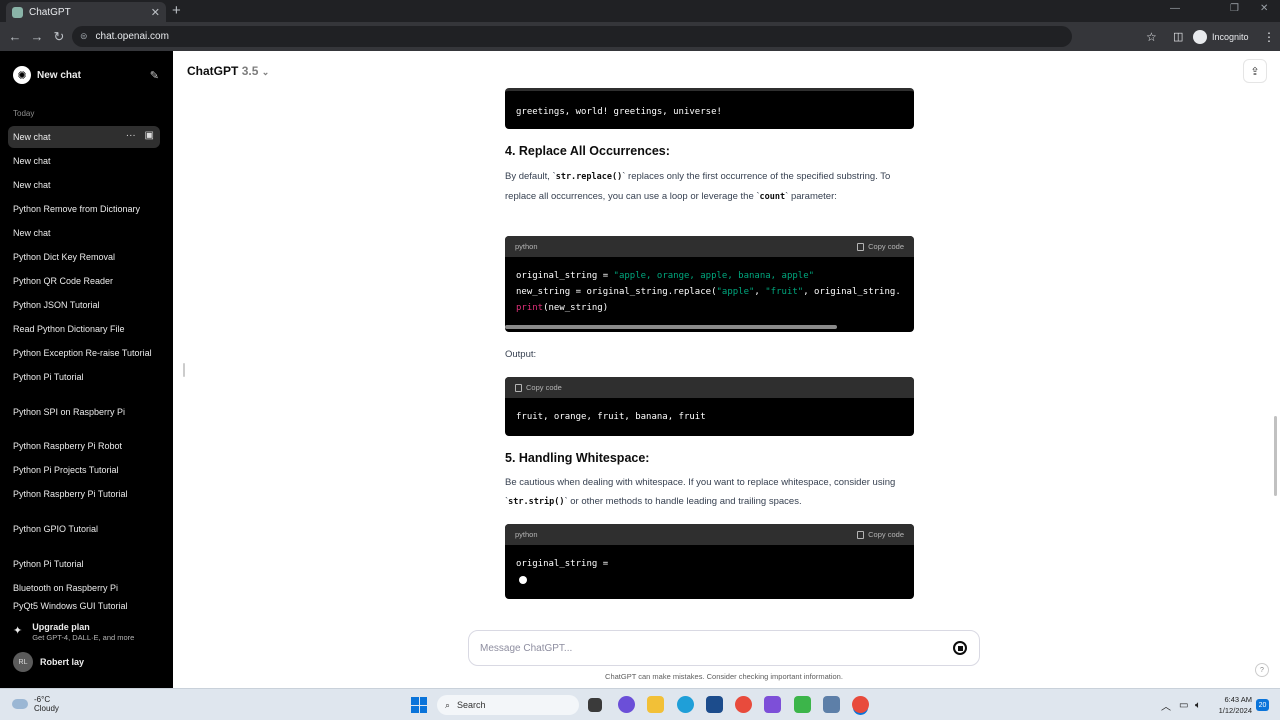 The width and height of the screenshot is (1280, 720). Describe the element at coordinates (1200, 36) in the screenshot. I see `incognito-icon` at that location.